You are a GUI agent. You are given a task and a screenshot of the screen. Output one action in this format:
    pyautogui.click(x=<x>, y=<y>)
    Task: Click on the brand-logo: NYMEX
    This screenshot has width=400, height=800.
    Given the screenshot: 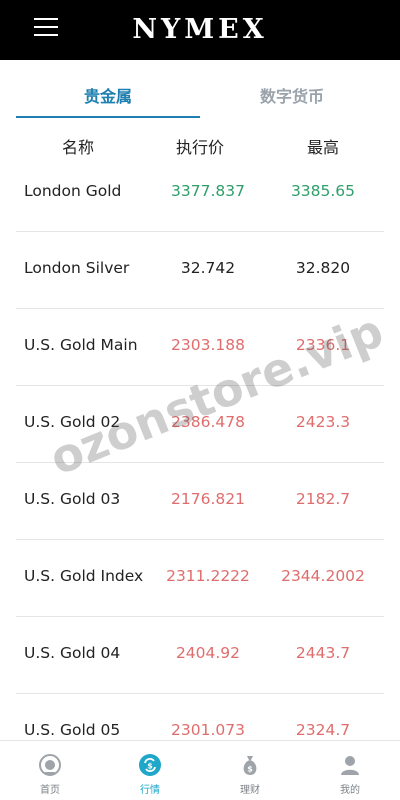 What is the action you would take?
    pyautogui.click(x=200, y=29)
    